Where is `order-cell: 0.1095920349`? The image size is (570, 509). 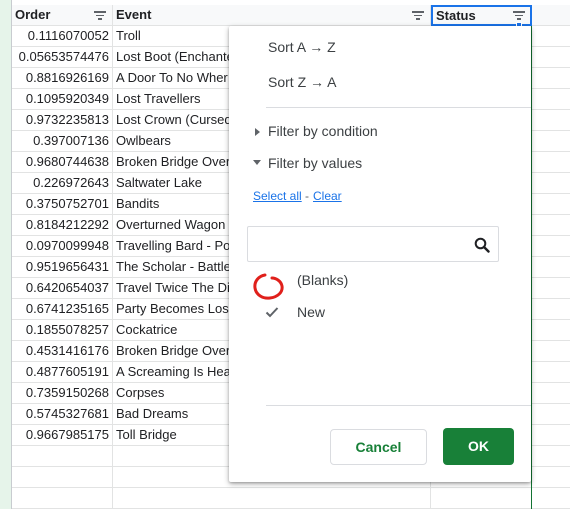 order-cell: 0.1095920349 is located at coordinates (62, 99).